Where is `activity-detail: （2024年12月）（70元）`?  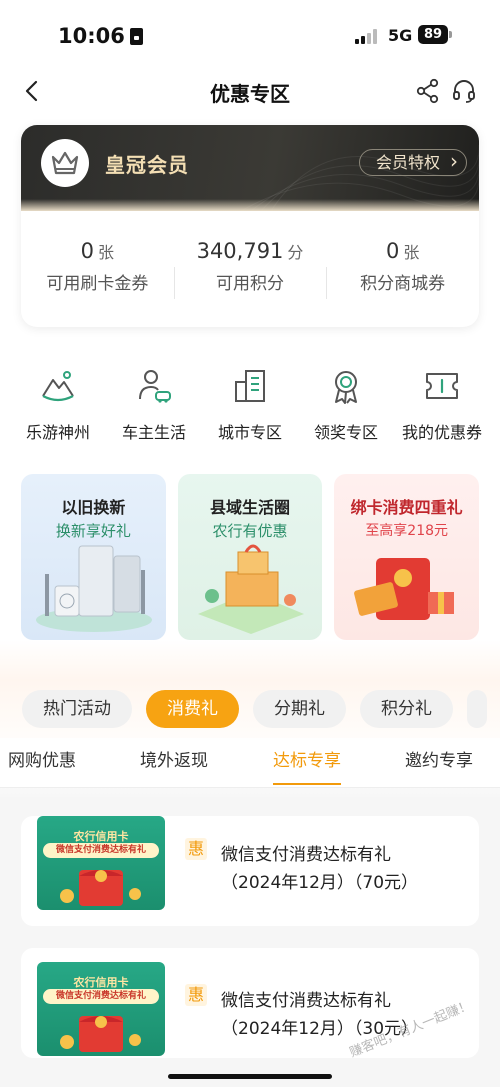 activity-detail: （2024年12月）（70元） is located at coordinates (320, 883).